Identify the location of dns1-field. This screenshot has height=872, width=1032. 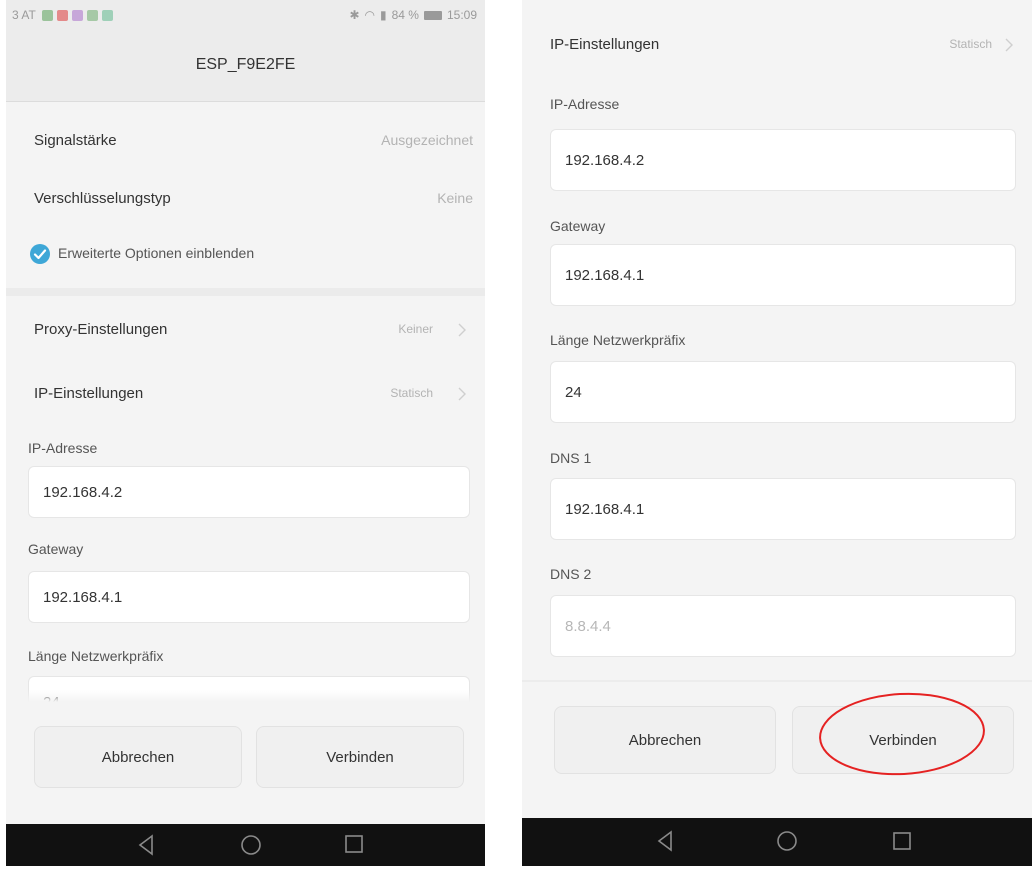
(783, 509).